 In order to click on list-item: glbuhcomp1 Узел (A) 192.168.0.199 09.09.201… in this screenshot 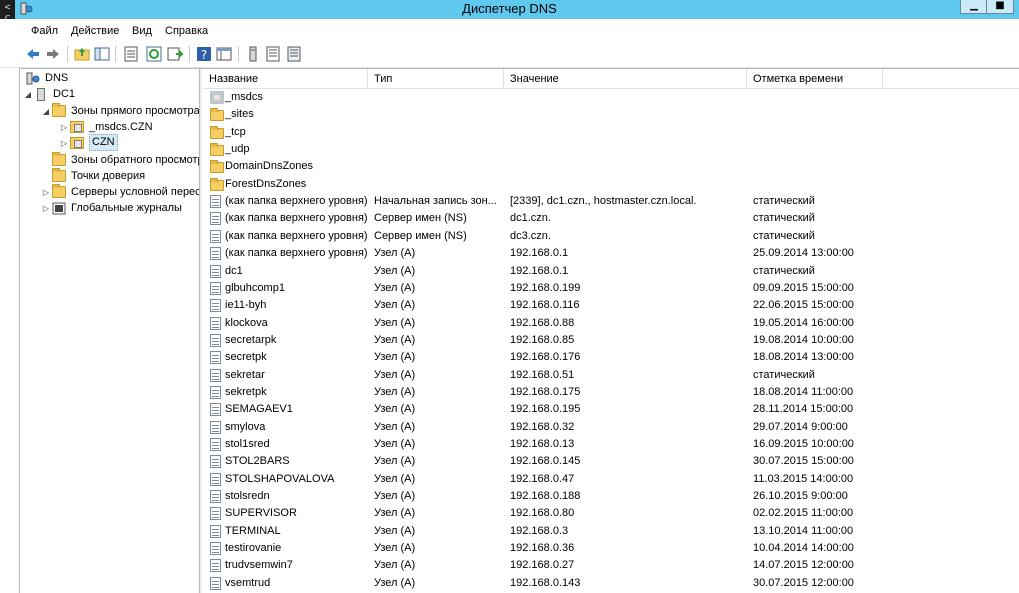, I will do `click(611, 288)`.